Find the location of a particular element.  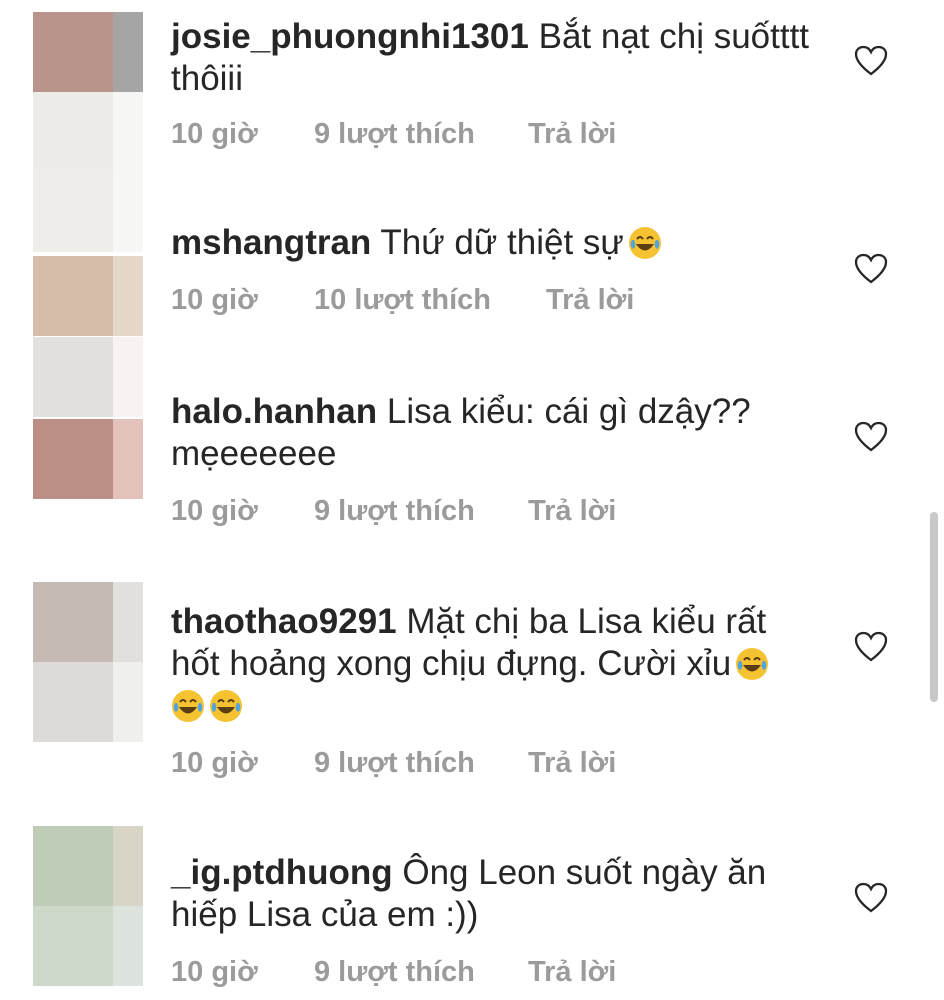

comment-username: mshangtran is located at coordinates (271, 242).